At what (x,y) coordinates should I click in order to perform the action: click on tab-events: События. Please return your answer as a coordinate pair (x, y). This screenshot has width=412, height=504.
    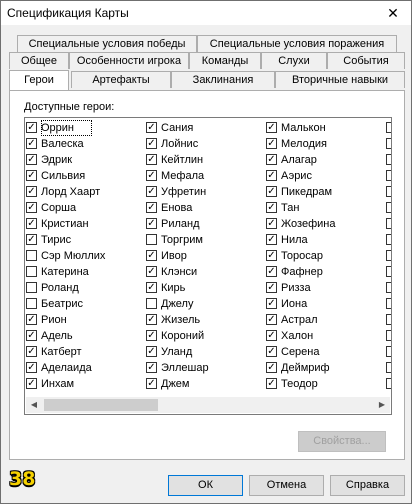
    Looking at the image, I should click on (366, 60).